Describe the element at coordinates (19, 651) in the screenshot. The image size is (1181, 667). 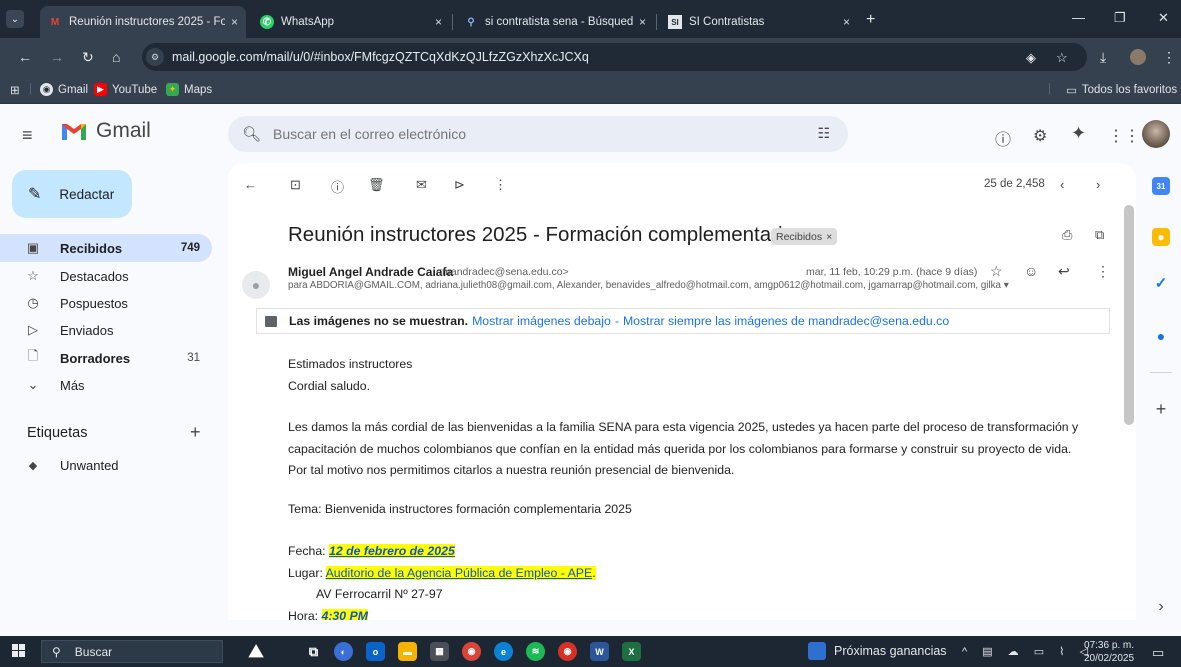
I see `windows-start-icon` at that location.